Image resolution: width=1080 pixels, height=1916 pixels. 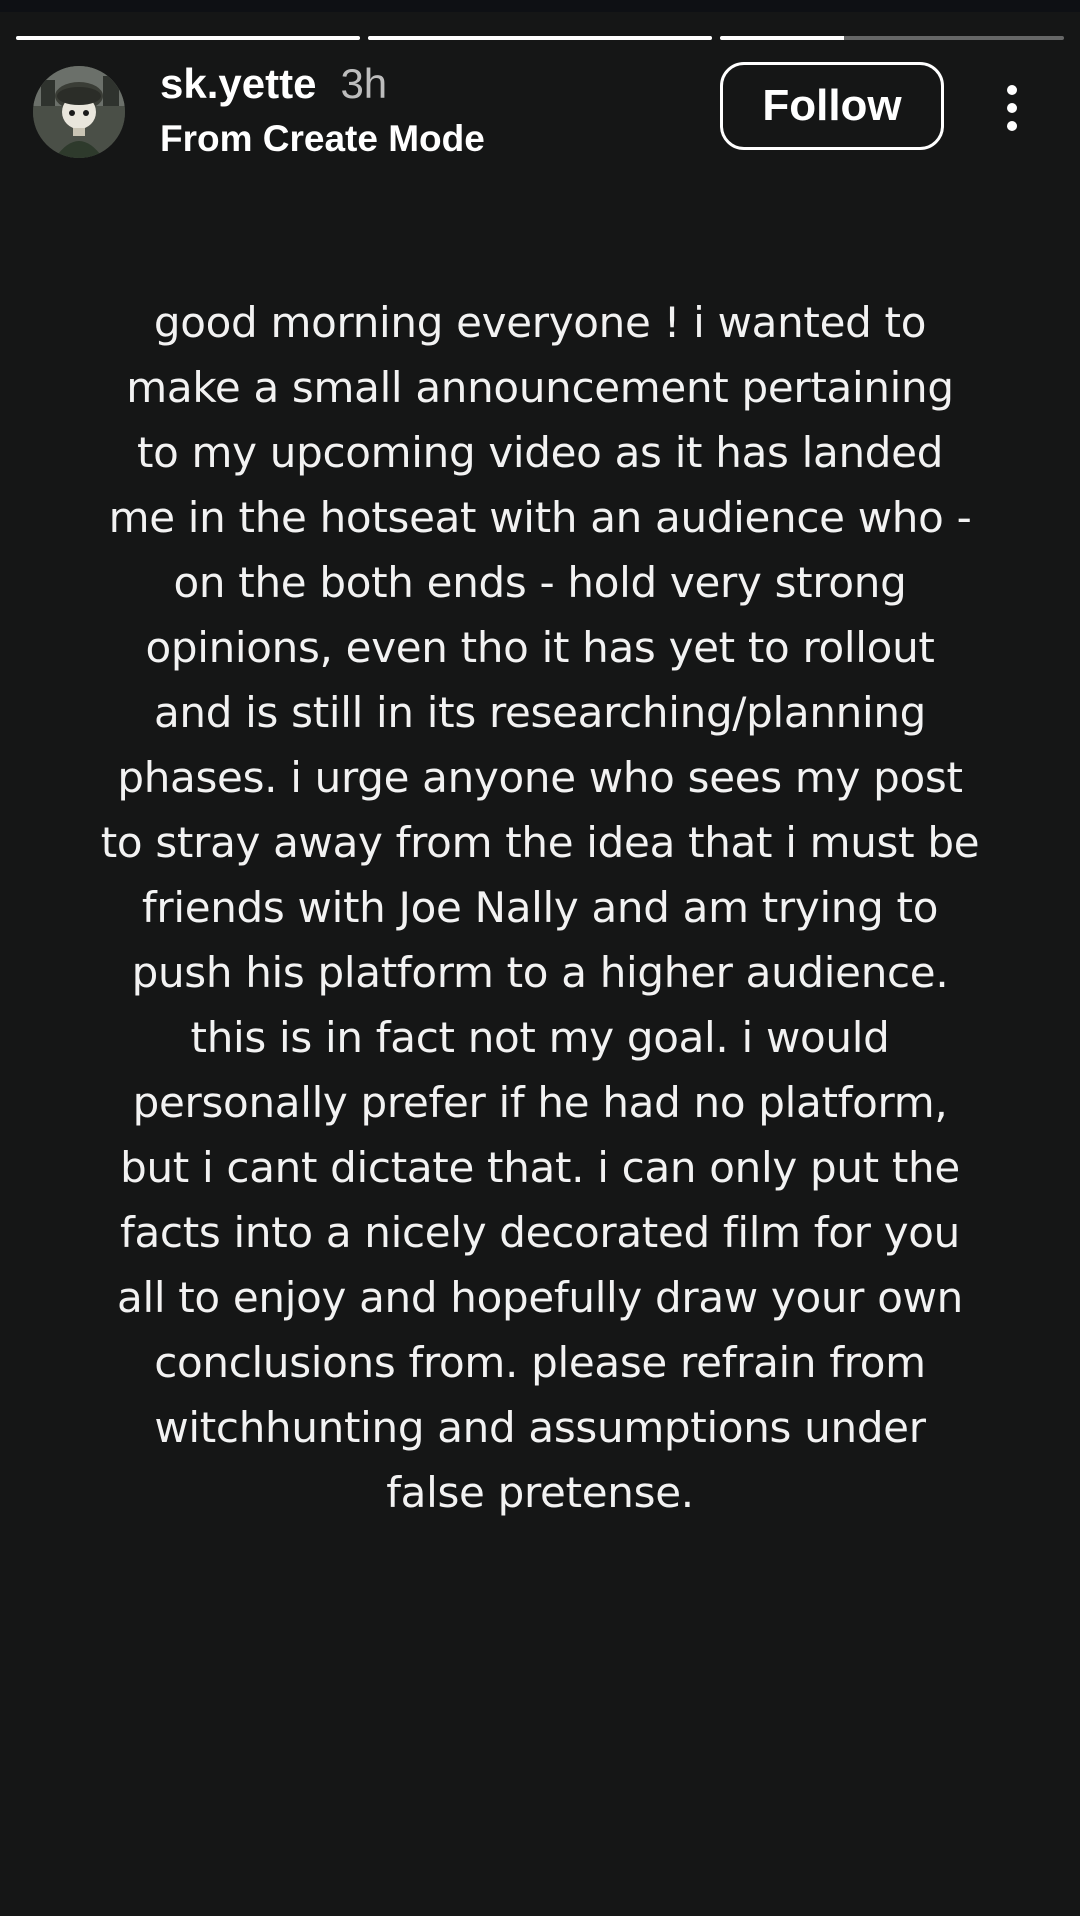 What do you see at coordinates (540, 115) in the screenshot?
I see `story-header: sk.yette 3h From Create Mode Follow` at bounding box center [540, 115].